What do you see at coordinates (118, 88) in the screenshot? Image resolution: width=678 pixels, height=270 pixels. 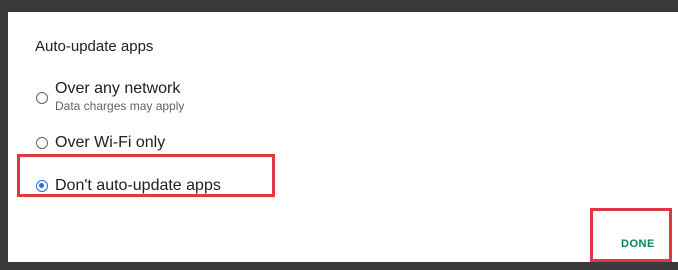 I see `option-label: Over any network` at bounding box center [118, 88].